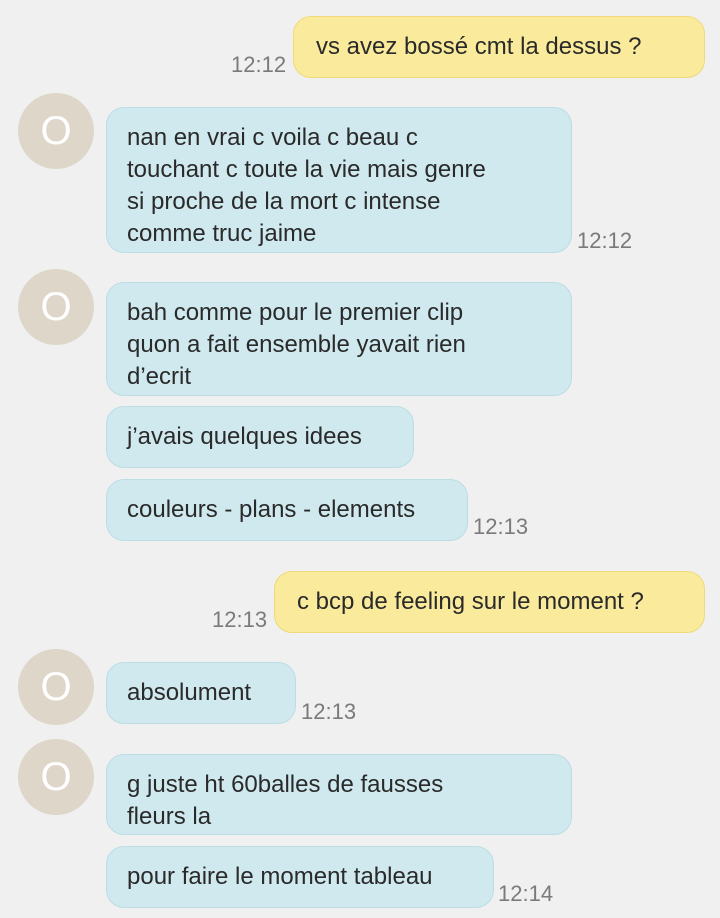  Describe the element at coordinates (296, 344) in the screenshot. I see `message-text: quon a fait ensemble yavait rien` at that location.